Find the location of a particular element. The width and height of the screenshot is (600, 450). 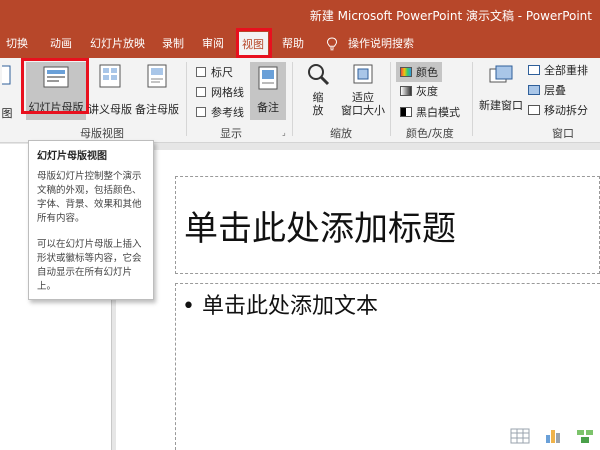

color-button: 颜色 is located at coordinates (419, 72).